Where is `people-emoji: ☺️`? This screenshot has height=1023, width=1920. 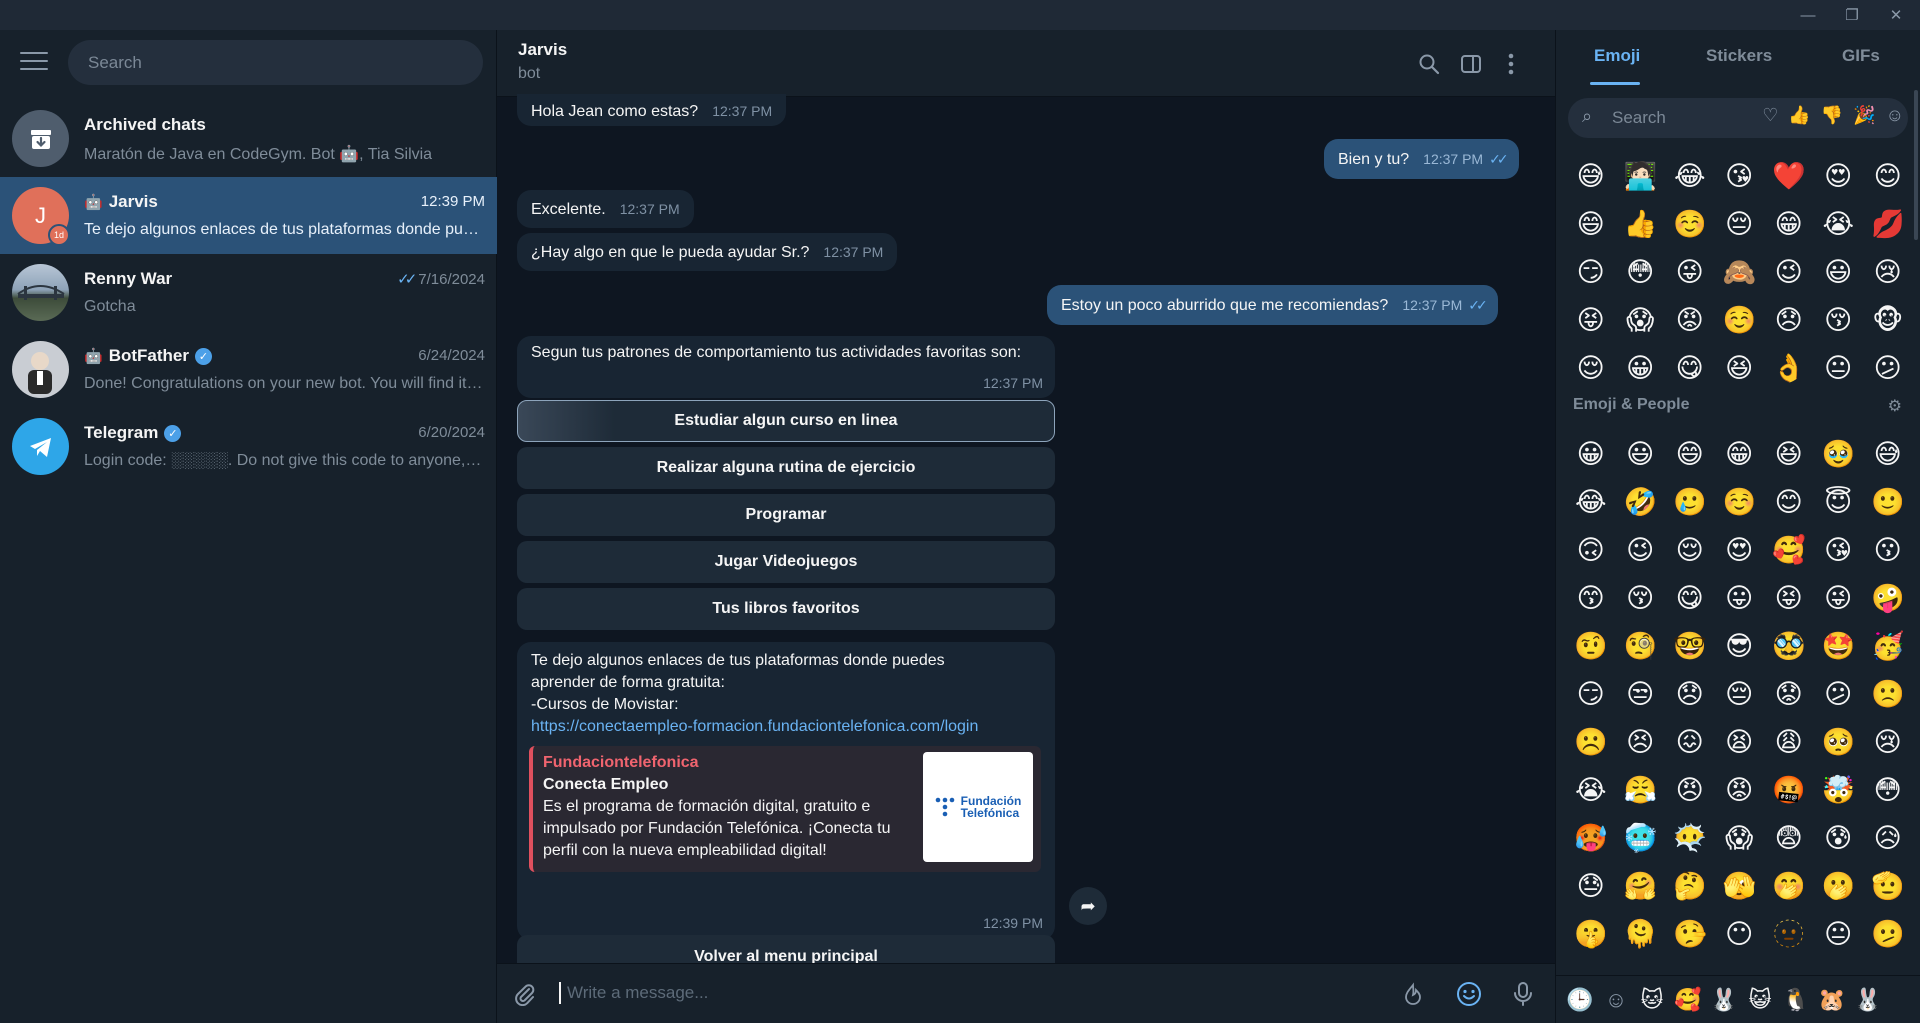
people-emoji: ☺️ is located at coordinates (1740, 502).